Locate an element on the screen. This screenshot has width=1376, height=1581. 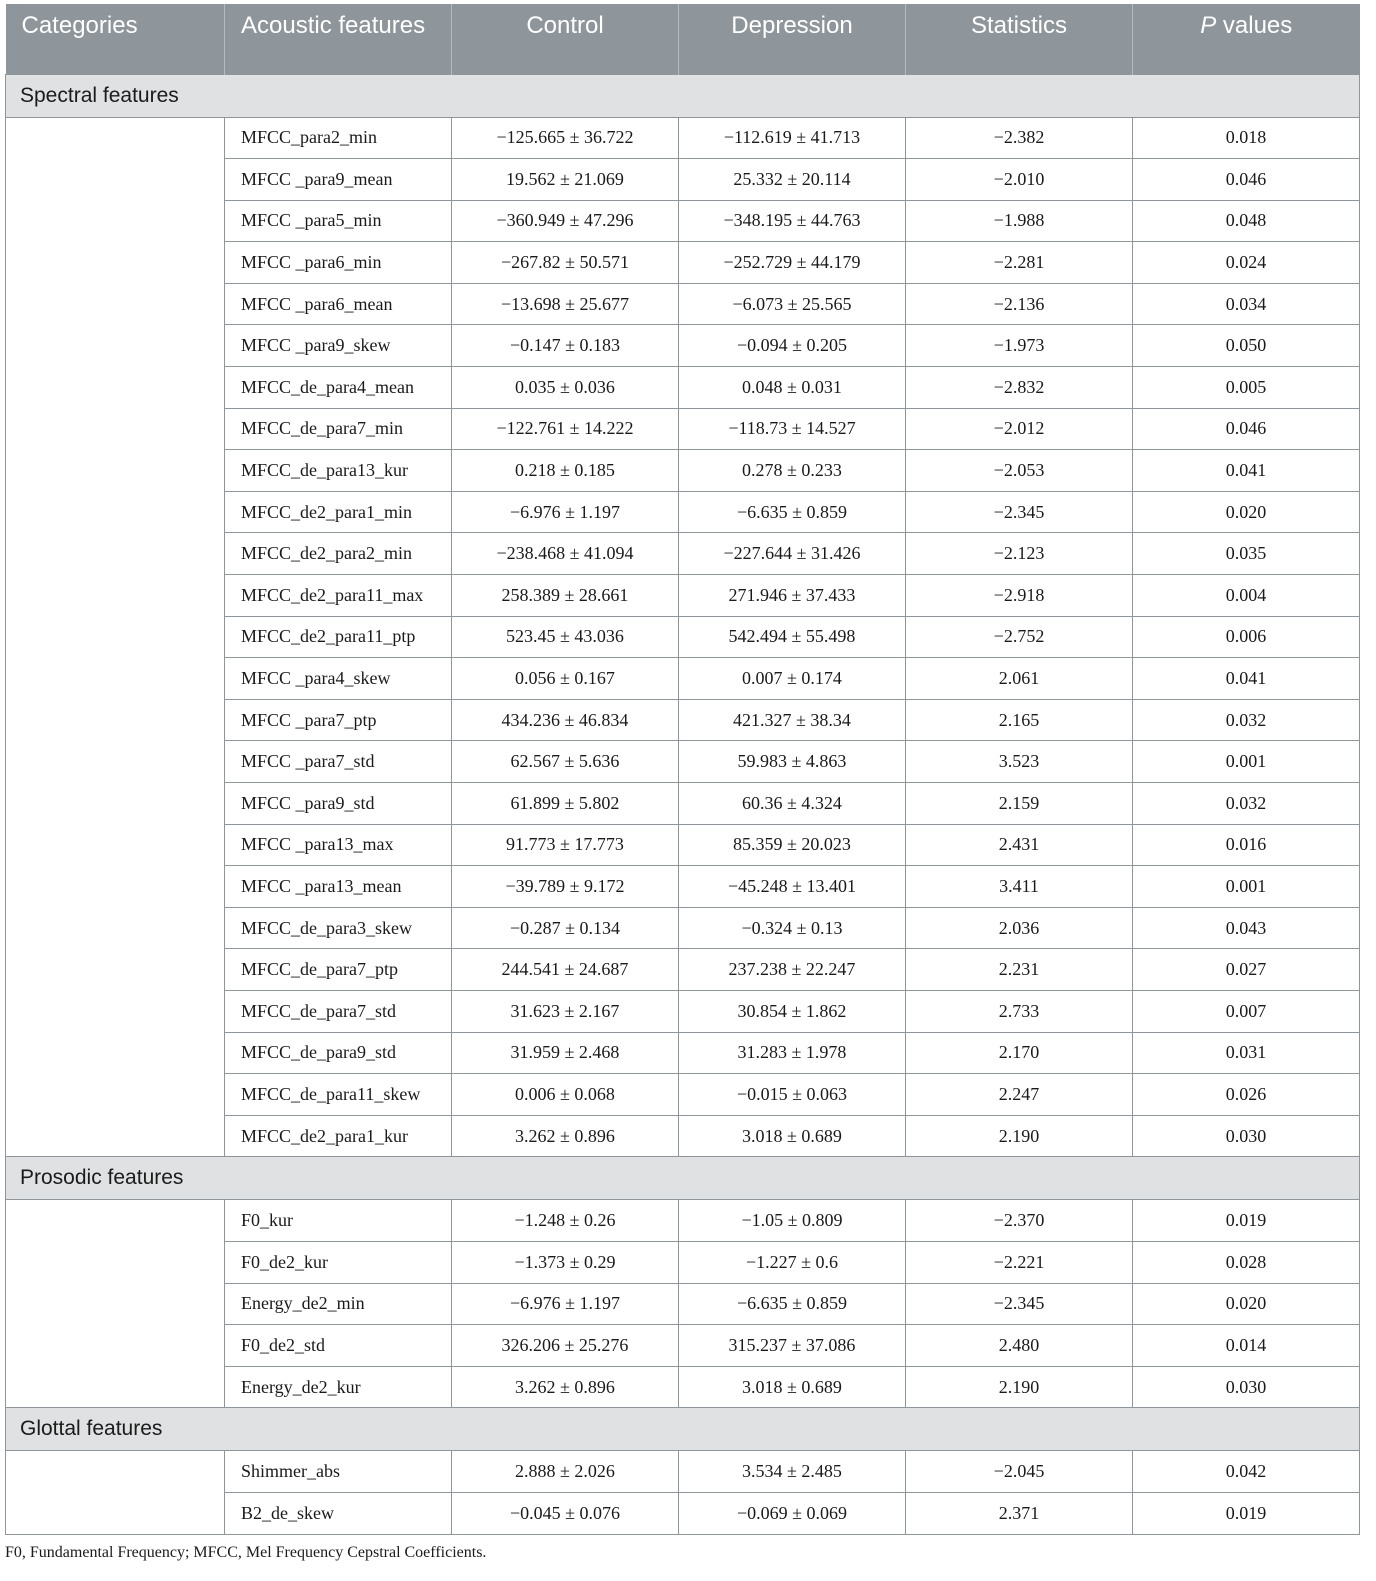
p-value-cell: 0.005 is located at coordinates (1246, 387).